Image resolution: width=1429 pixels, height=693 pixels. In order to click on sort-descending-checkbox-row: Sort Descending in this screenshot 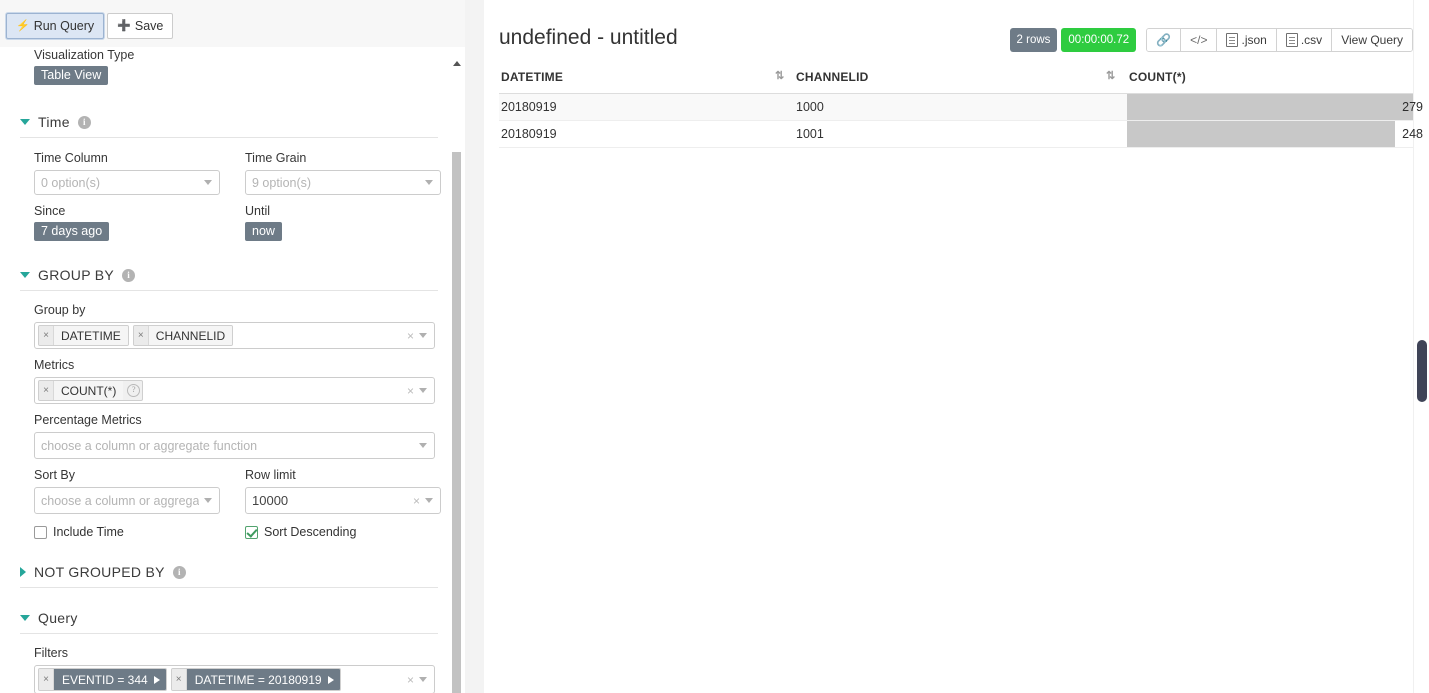, I will do `click(345, 532)`.